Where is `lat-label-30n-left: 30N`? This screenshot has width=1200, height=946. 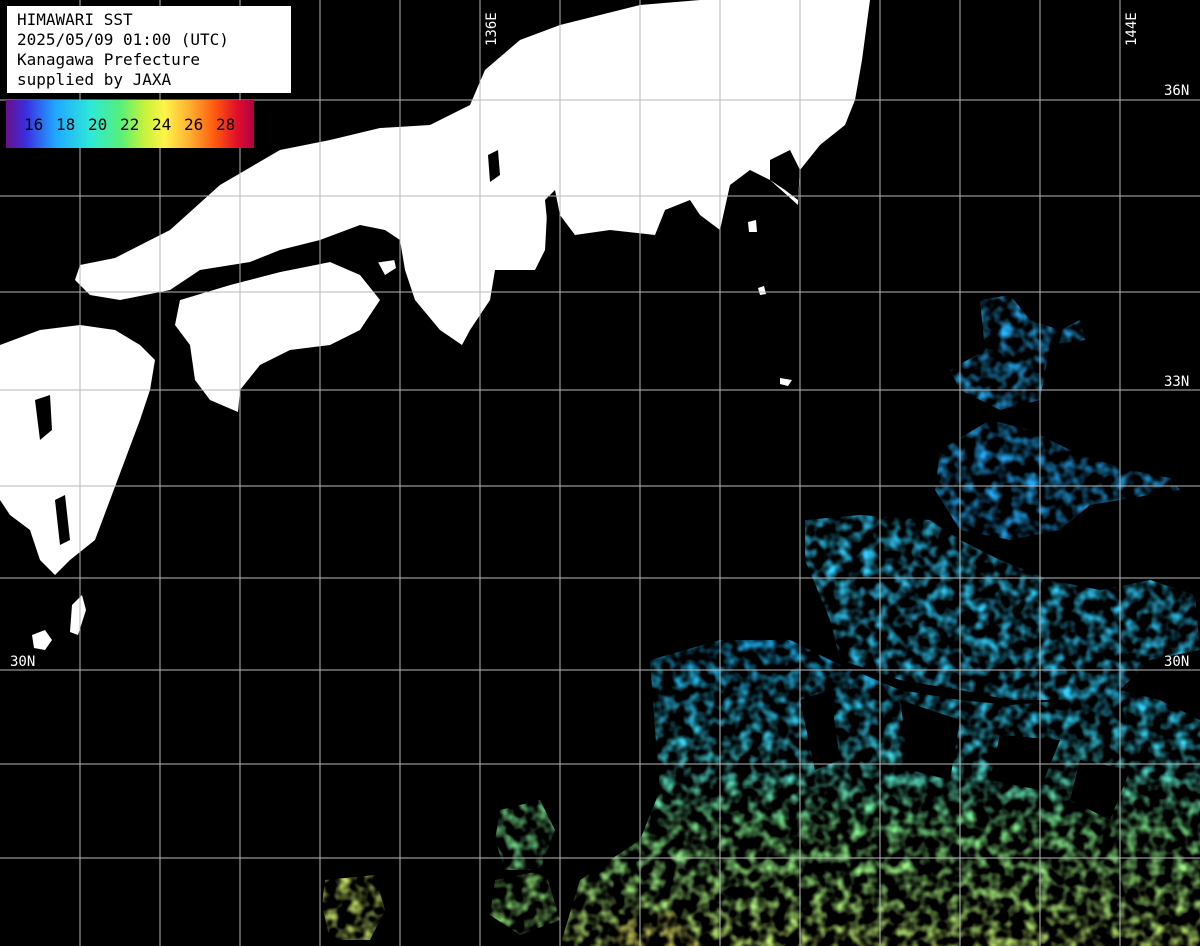 lat-label-30n-left: 30N is located at coordinates (22, 662).